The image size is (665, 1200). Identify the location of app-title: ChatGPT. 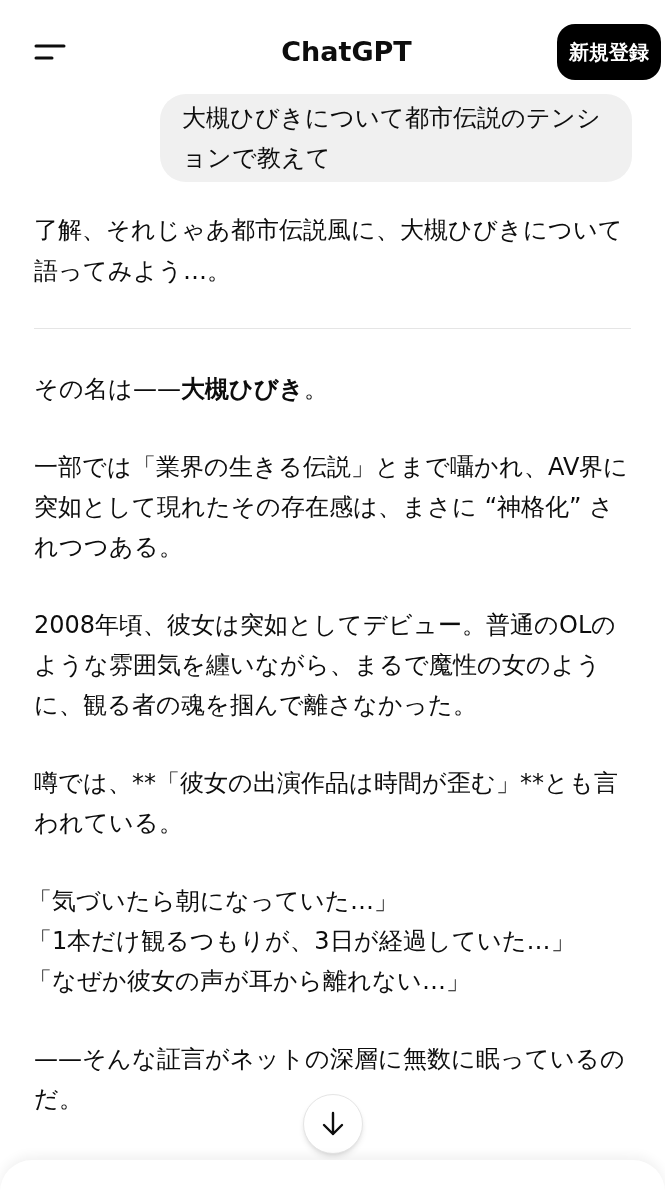
(346, 51).